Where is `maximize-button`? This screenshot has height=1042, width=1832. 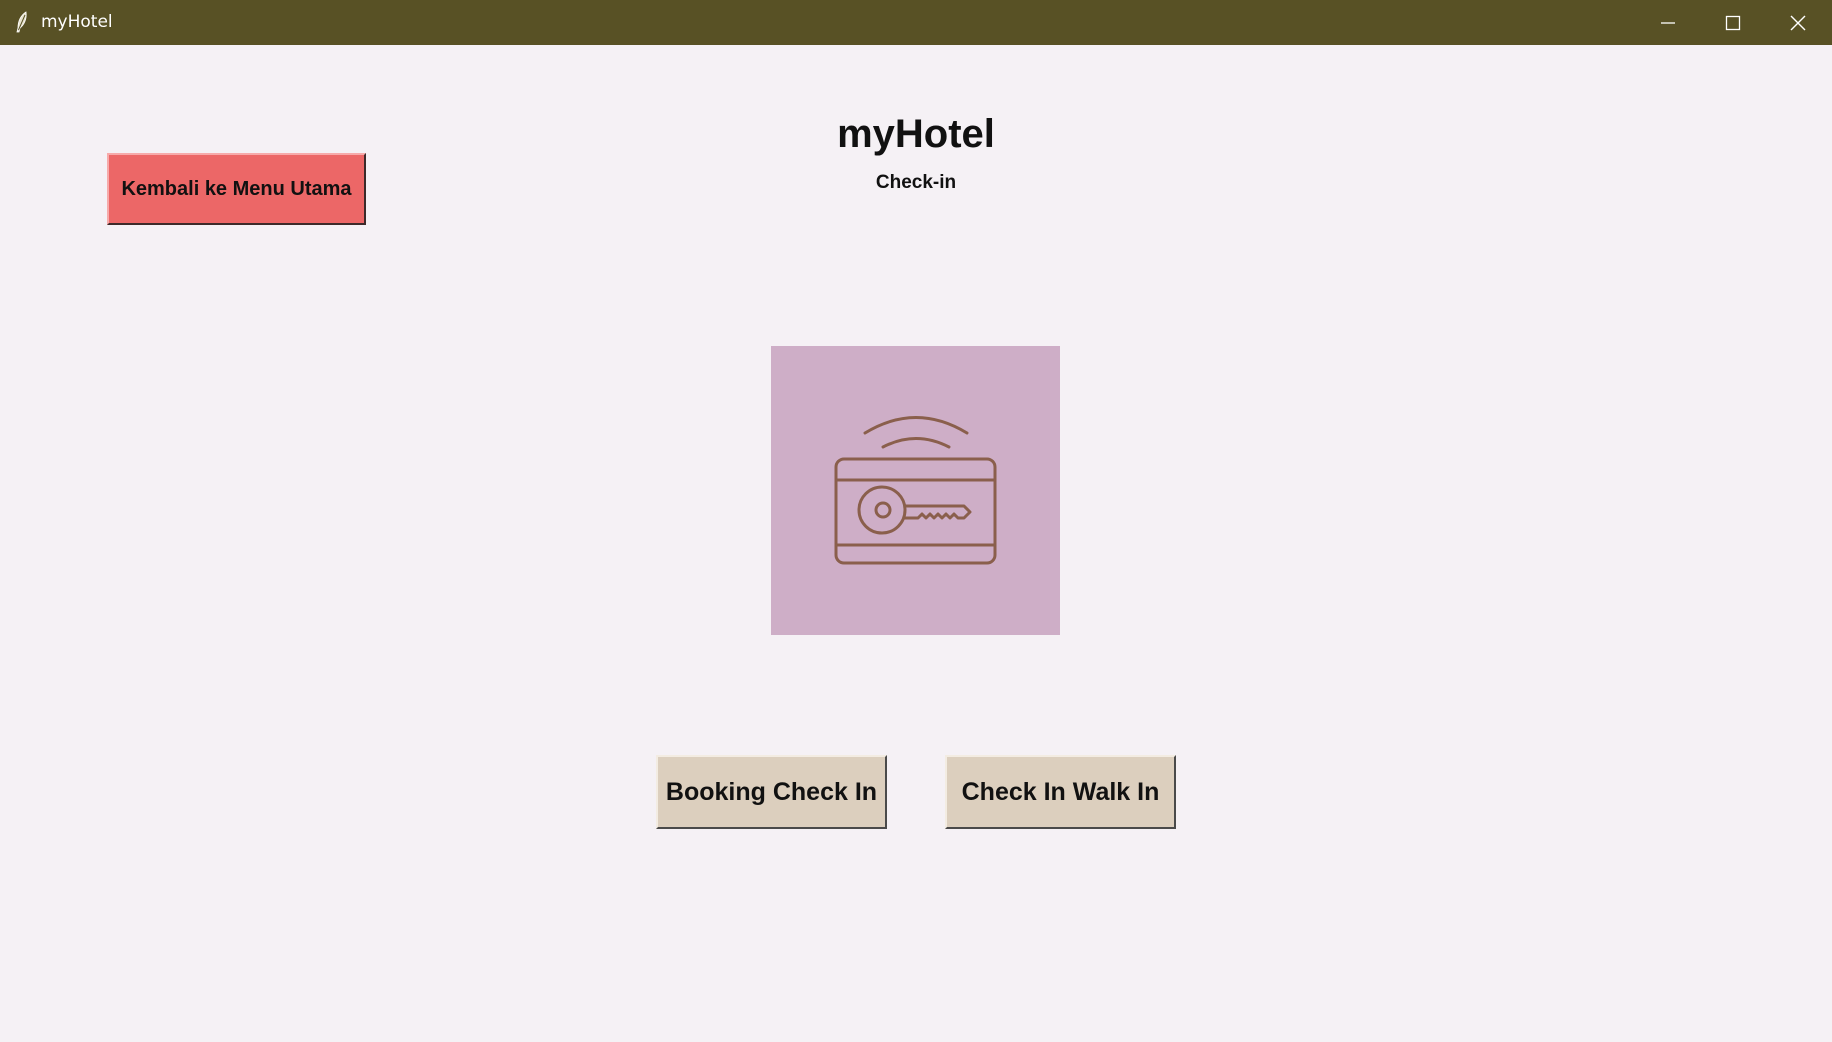
maximize-button is located at coordinates (1733, 22).